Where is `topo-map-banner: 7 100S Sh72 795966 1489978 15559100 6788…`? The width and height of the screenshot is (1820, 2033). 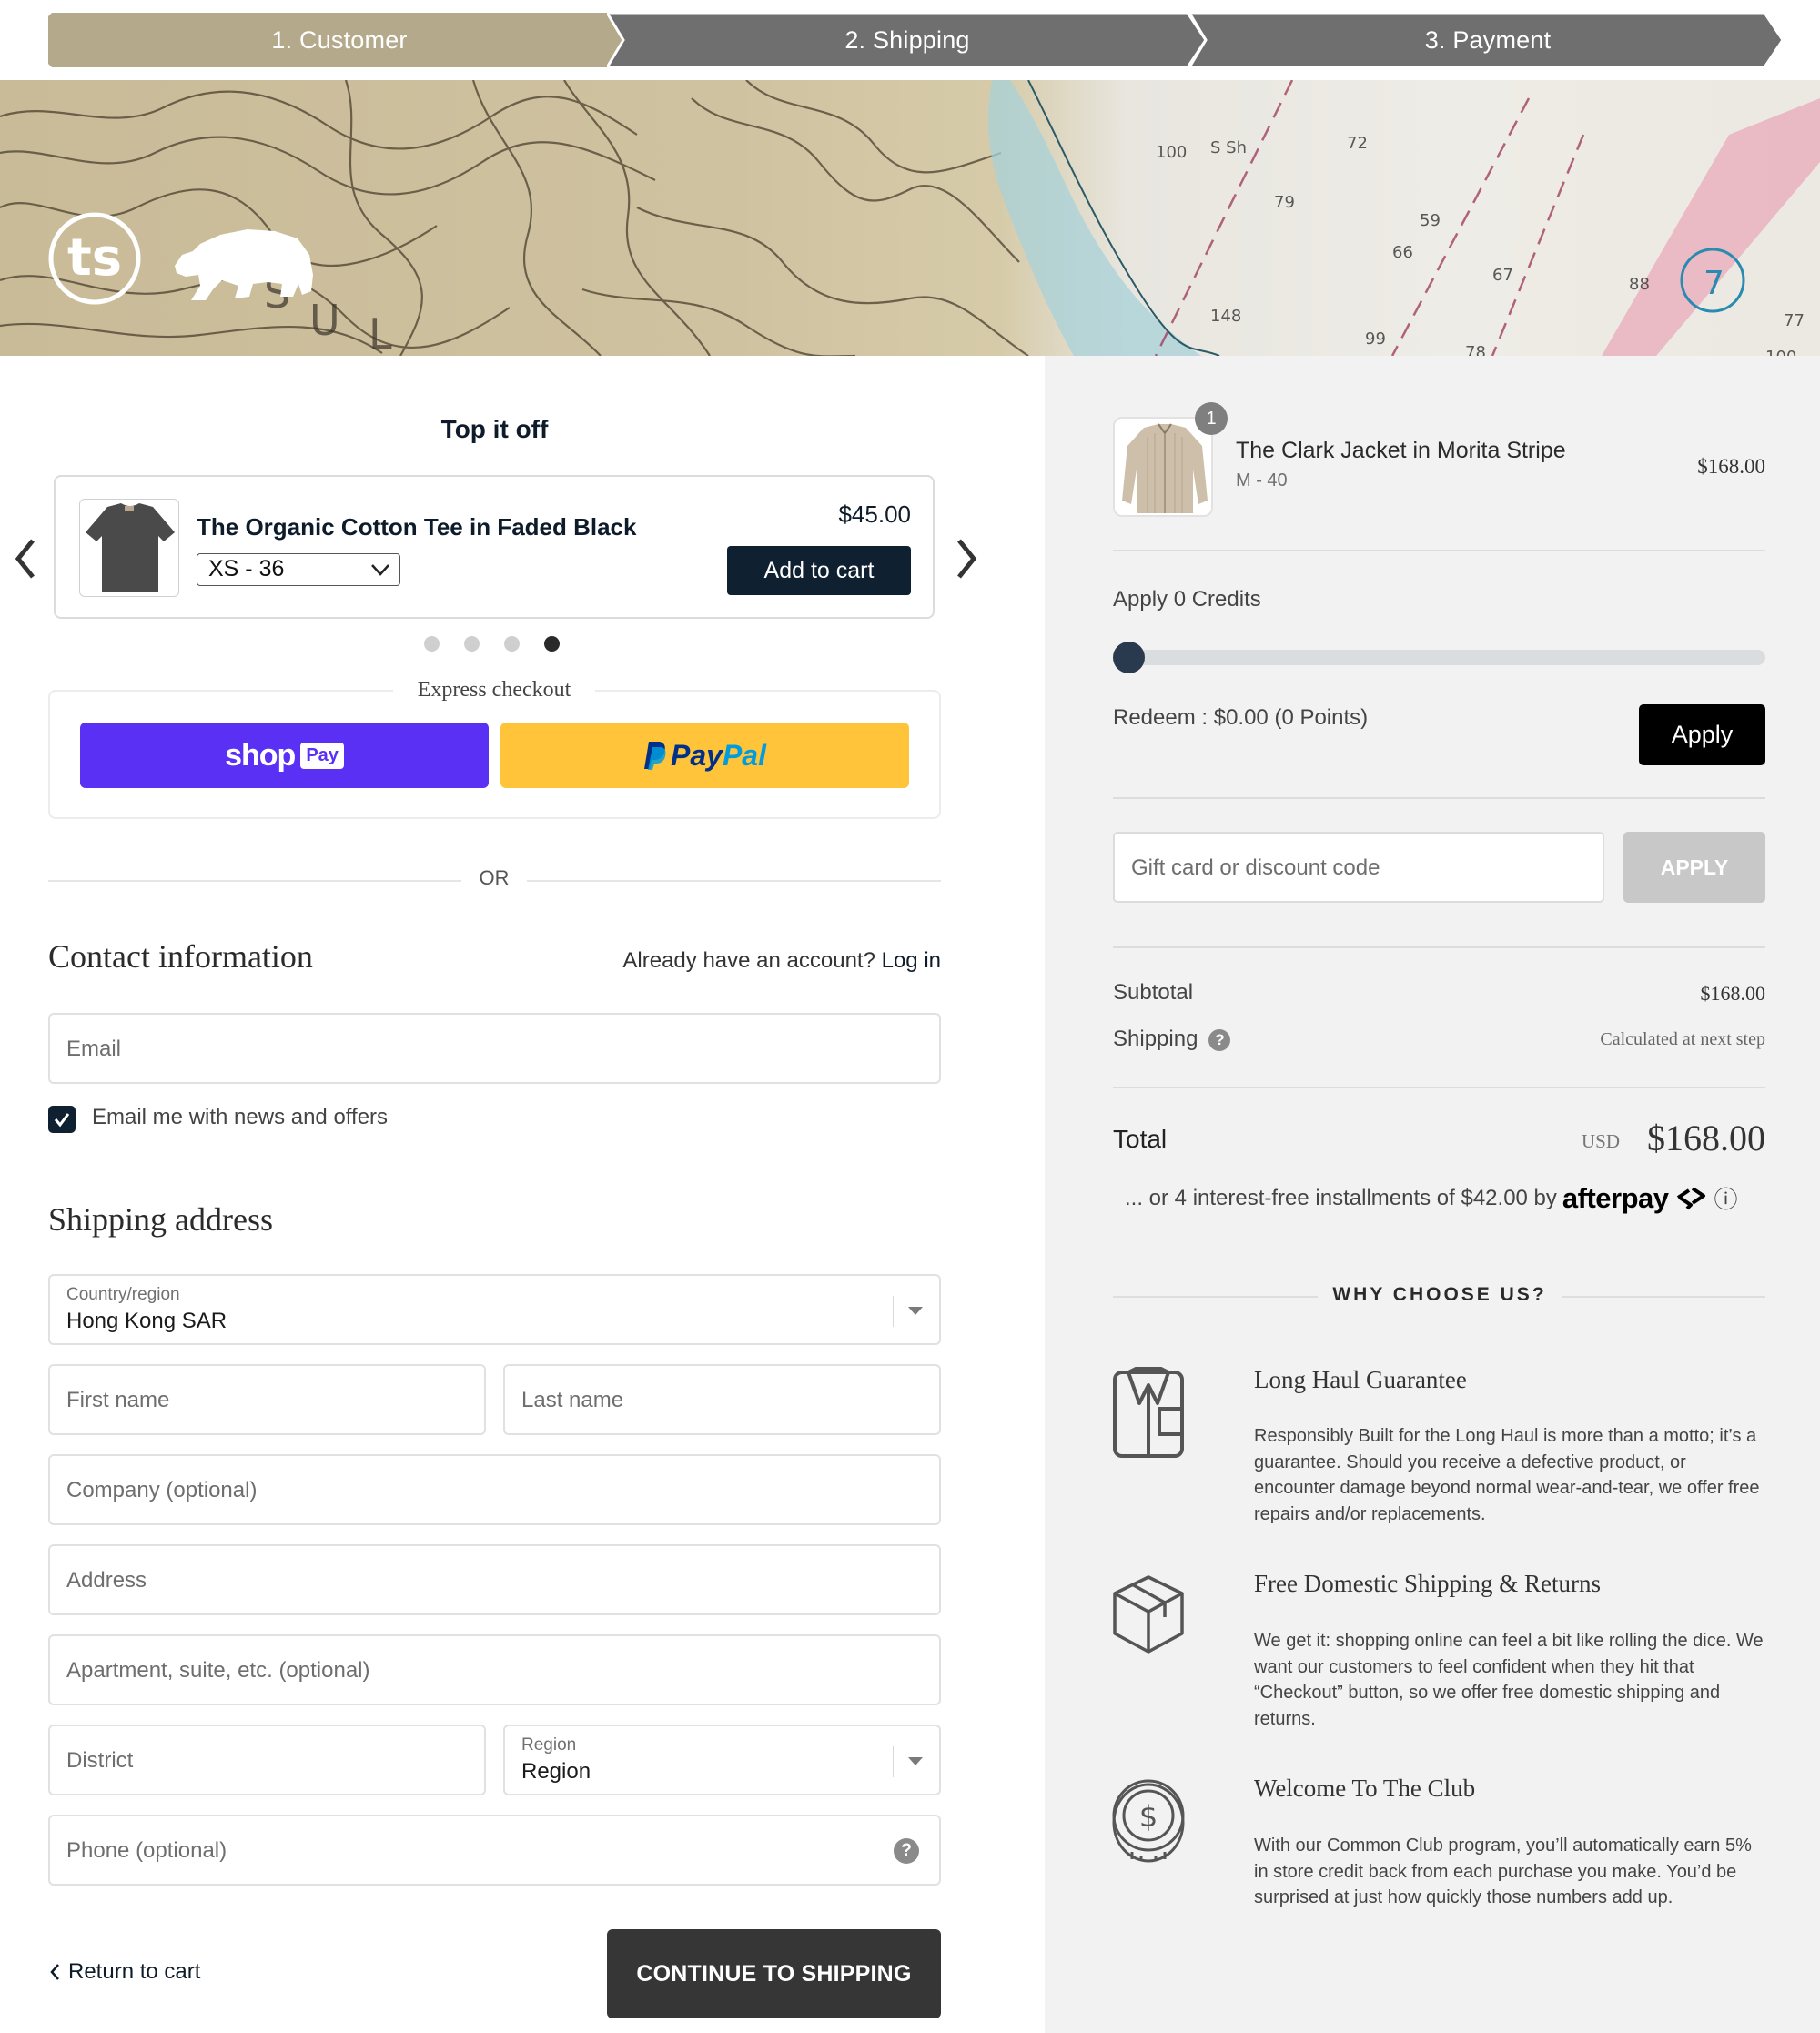 topo-map-banner: 7 100S Sh72 795966 1489978 15559100 6788… is located at coordinates (910, 218).